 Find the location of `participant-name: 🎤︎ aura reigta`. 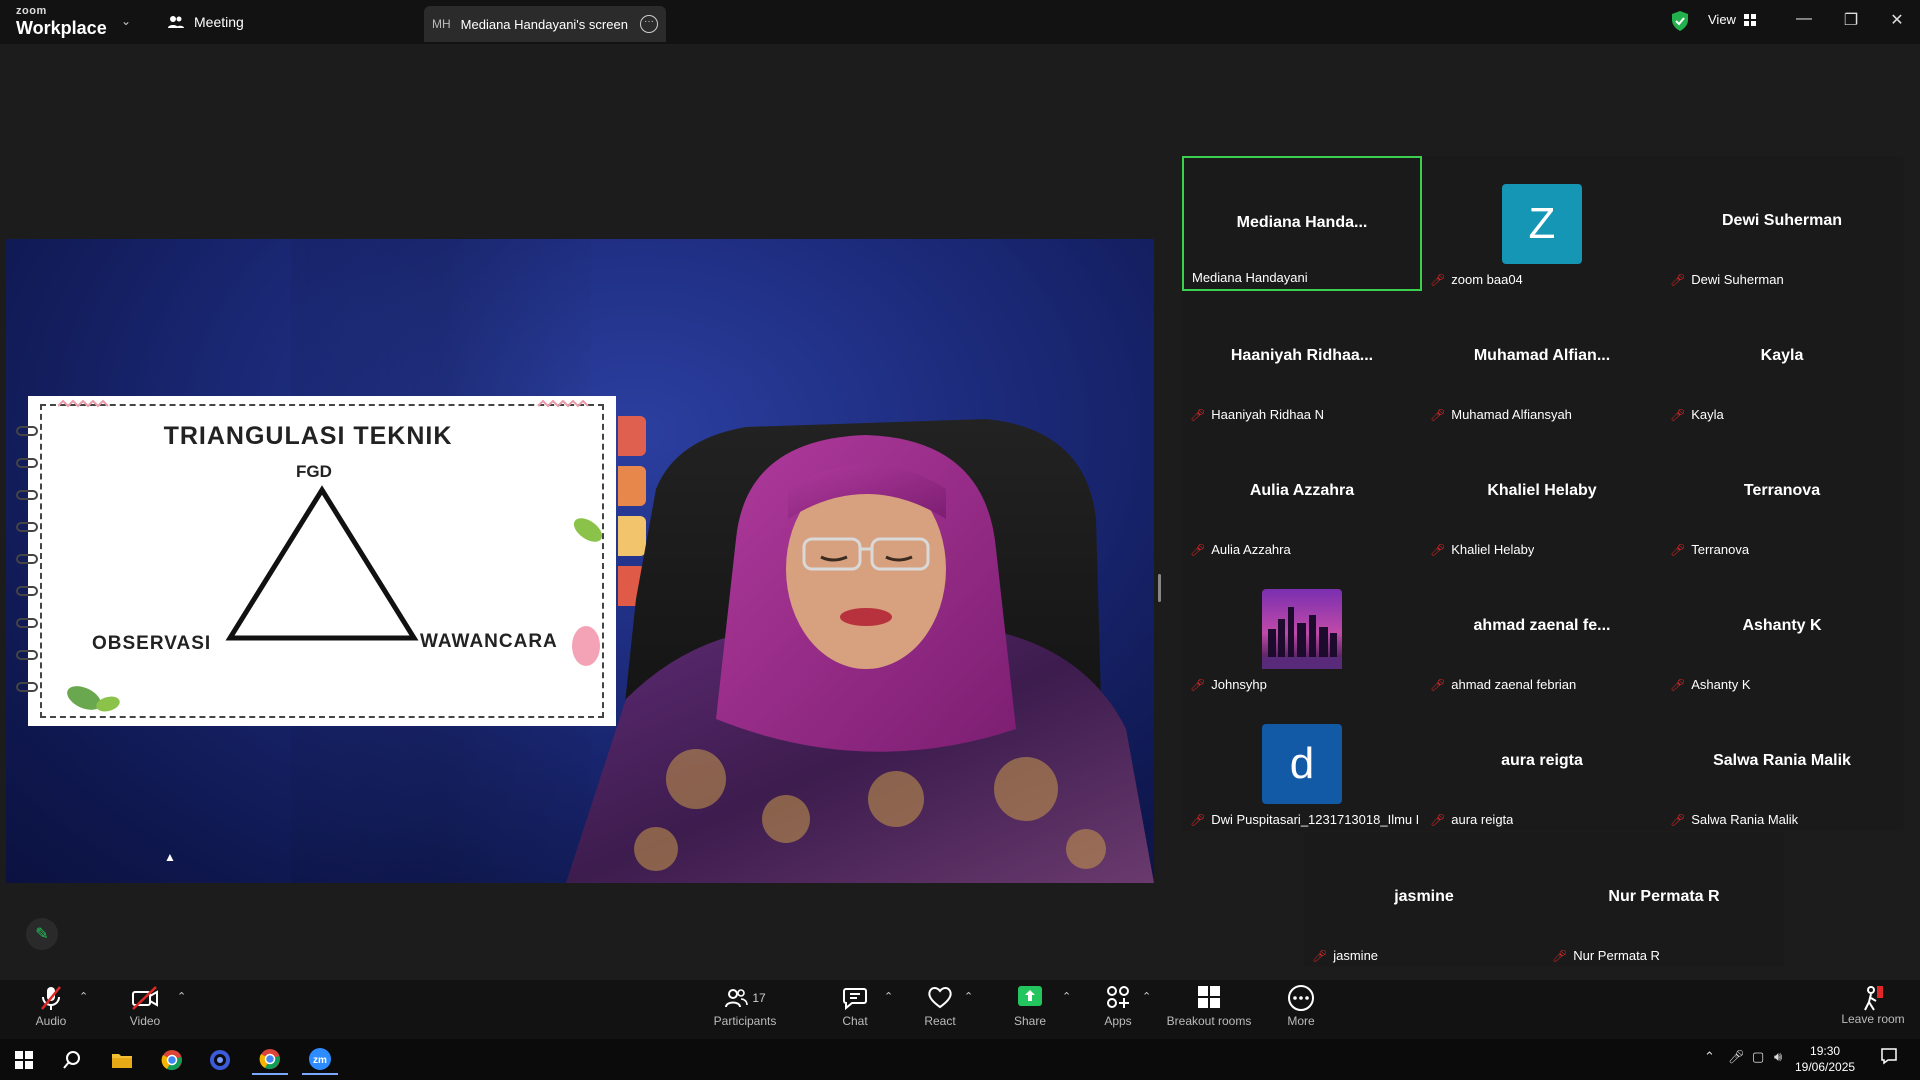

participant-name: 🎤︎ aura reigta is located at coordinates (1471, 819).